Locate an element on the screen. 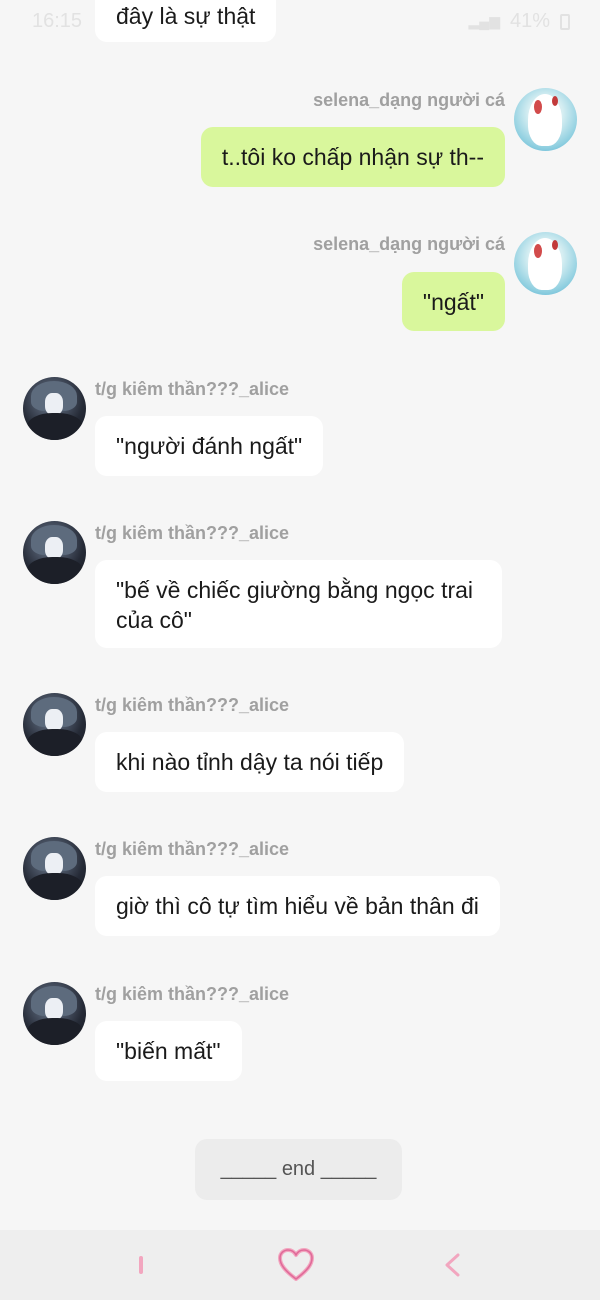  message-text: t..tôi ko chấp nhận sự th-- is located at coordinates (352, 157).